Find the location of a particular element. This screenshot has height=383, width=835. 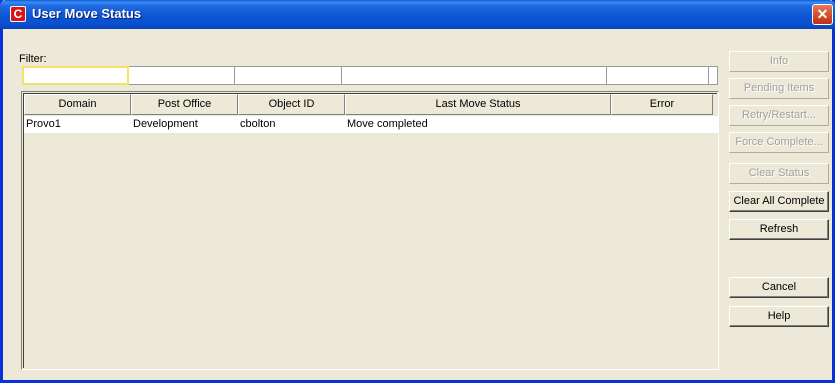

column-header-object-id: Object ID is located at coordinates (291, 104).